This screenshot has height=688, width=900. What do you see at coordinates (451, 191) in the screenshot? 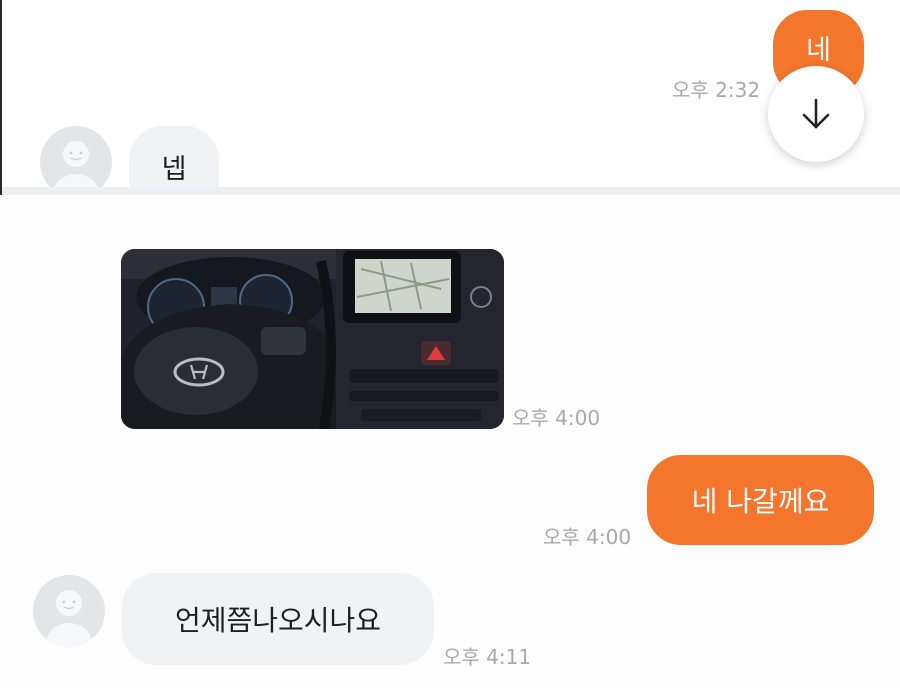
I see `divider` at bounding box center [451, 191].